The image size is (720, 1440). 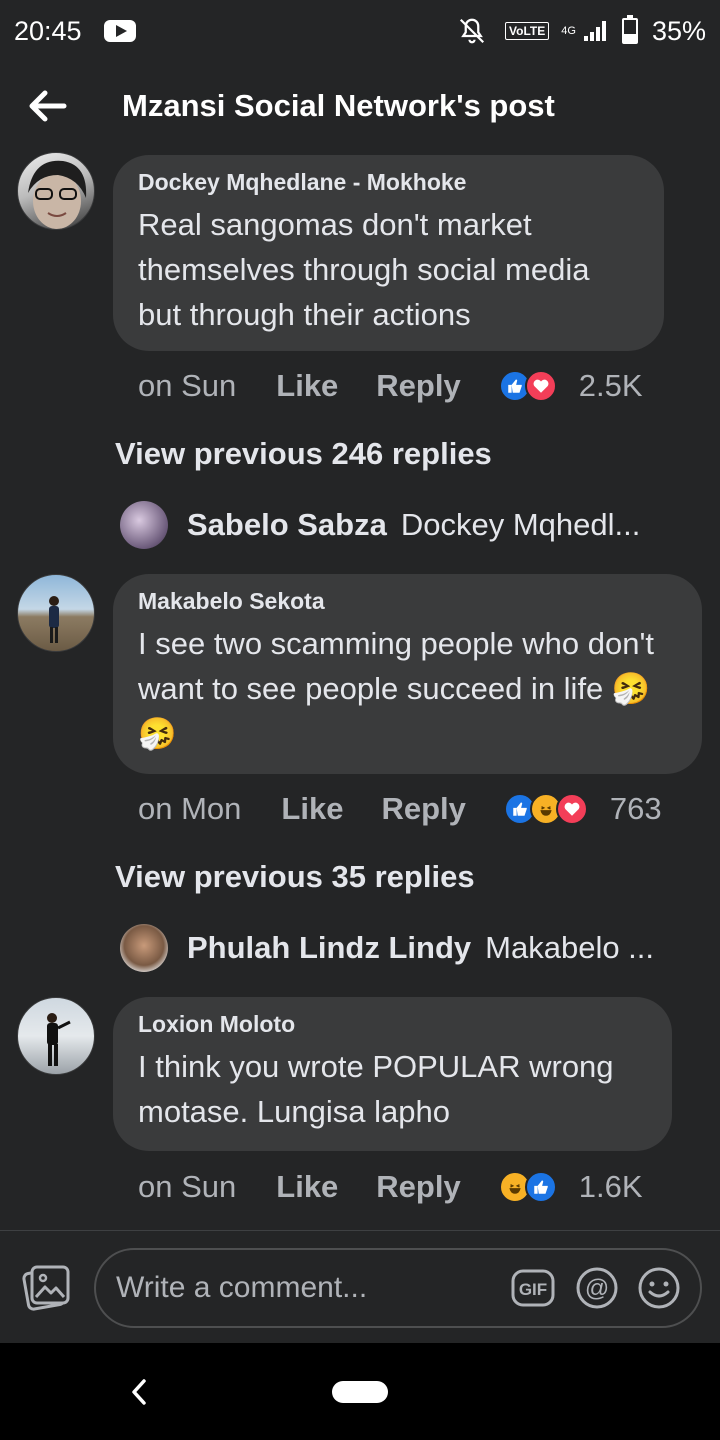 What do you see at coordinates (338, 105) in the screenshot?
I see `page-title: Mzansi Social Network's post` at bounding box center [338, 105].